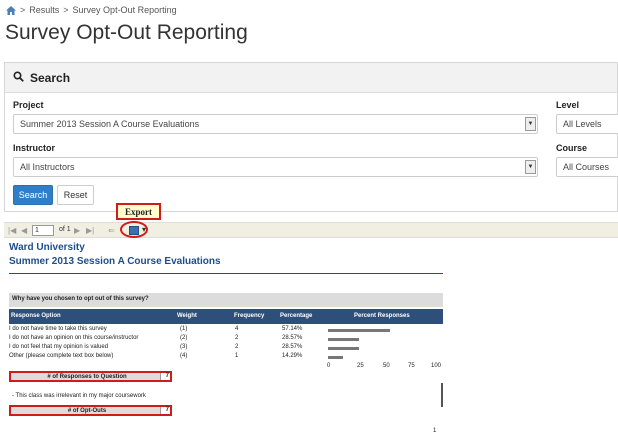  What do you see at coordinates (435, 431) in the screenshot?
I see `report-page-number: 1` at bounding box center [435, 431].